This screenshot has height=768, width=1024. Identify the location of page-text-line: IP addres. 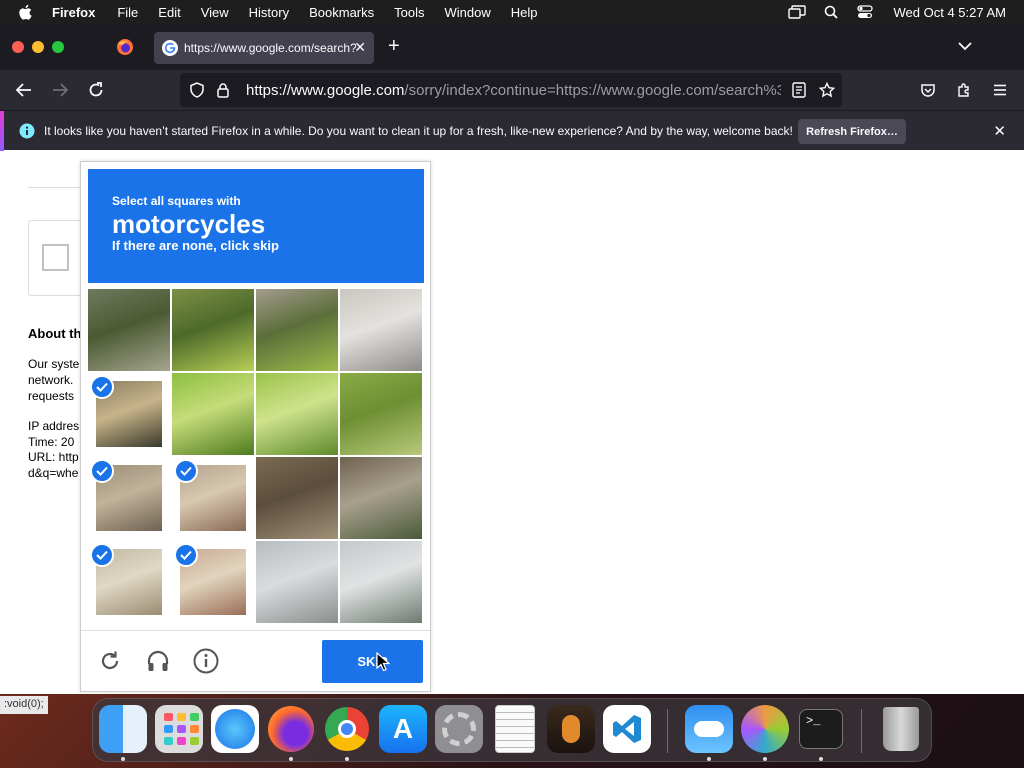
(54, 426).